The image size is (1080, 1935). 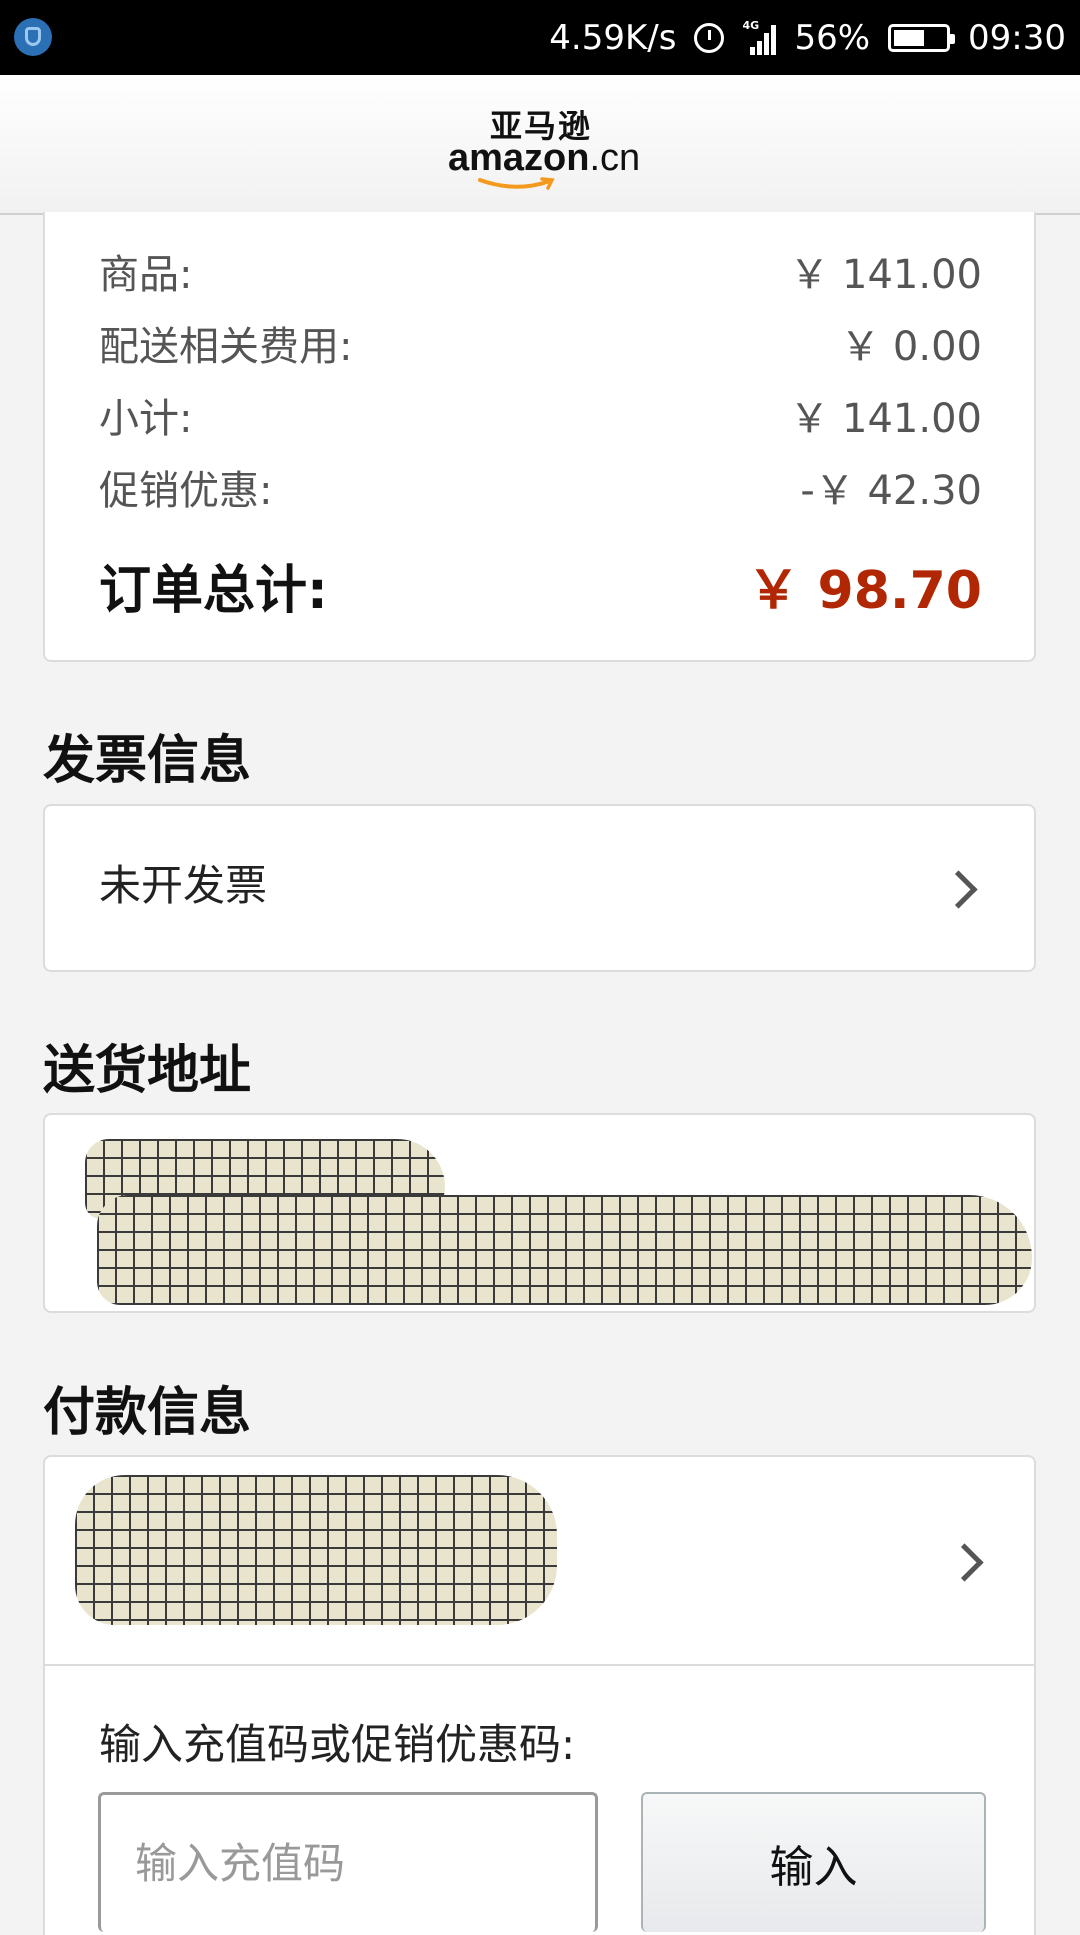 What do you see at coordinates (759, 36) in the screenshot?
I see `signal-icon: 4G` at bounding box center [759, 36].